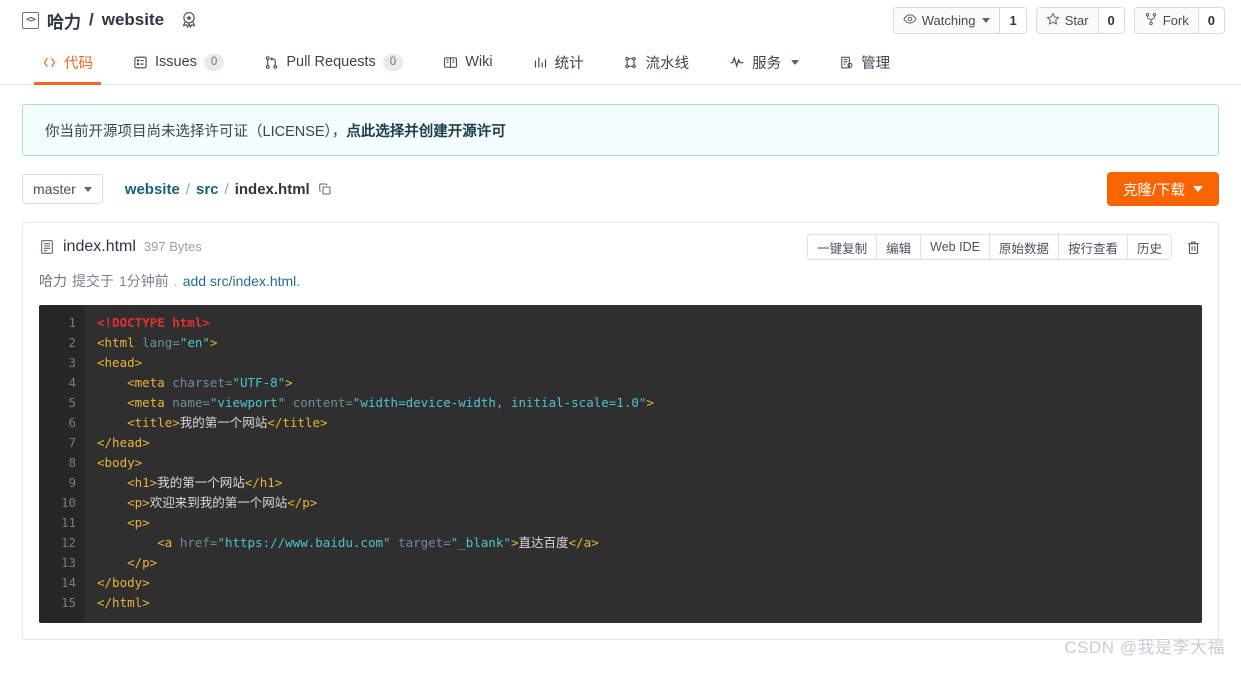 The width and height of the screenshot is (1241, 674). I want to click on code-line-number: 1, so click(72, 322).